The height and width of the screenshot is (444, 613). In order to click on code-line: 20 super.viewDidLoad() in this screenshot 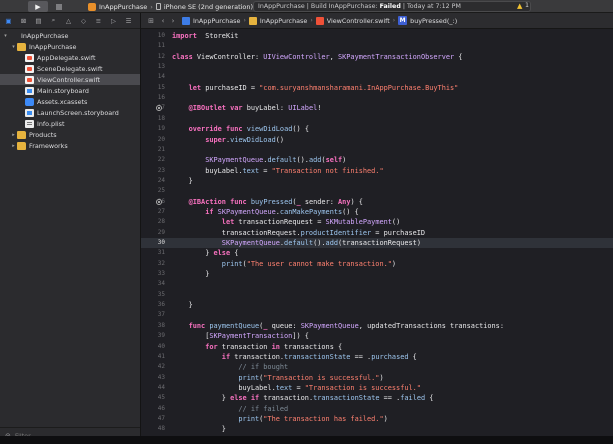, I will do `click(377, 140)`.